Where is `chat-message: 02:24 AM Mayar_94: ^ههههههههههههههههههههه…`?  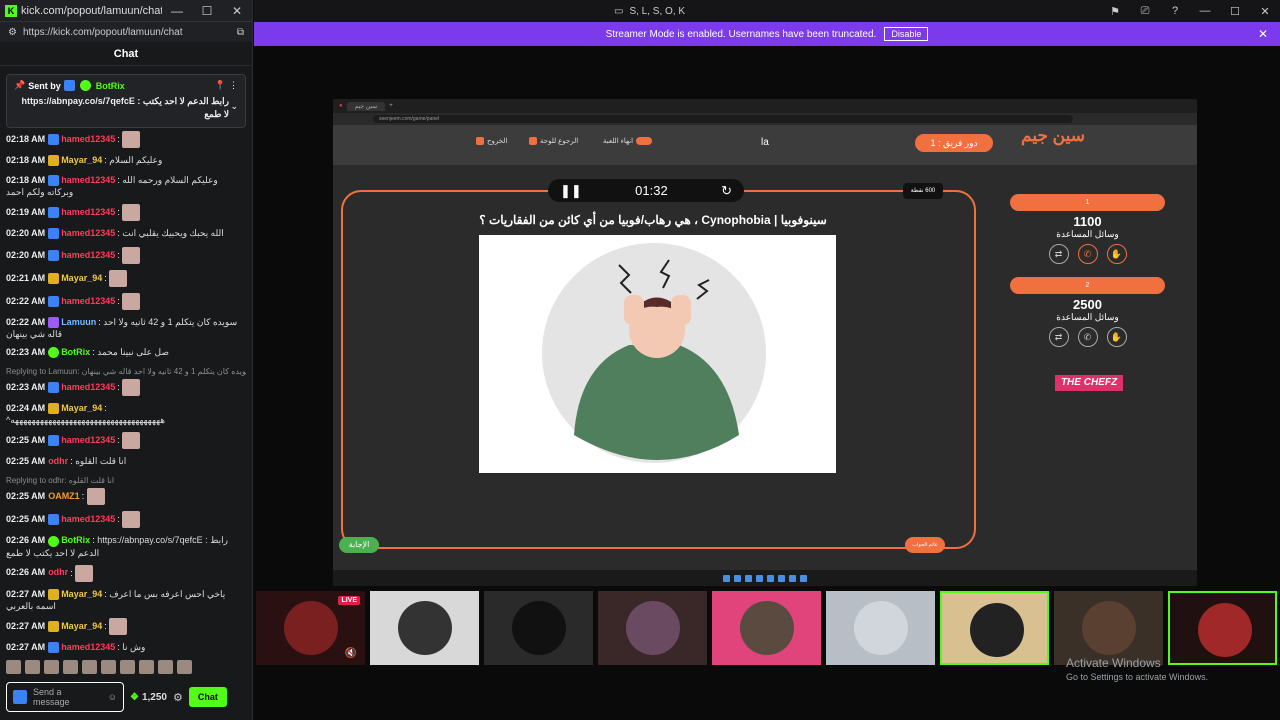
chat-message: 02:24 AM Mayar_94: ^ههههههههههههههههههههه… is located at coordinates (126, 414).